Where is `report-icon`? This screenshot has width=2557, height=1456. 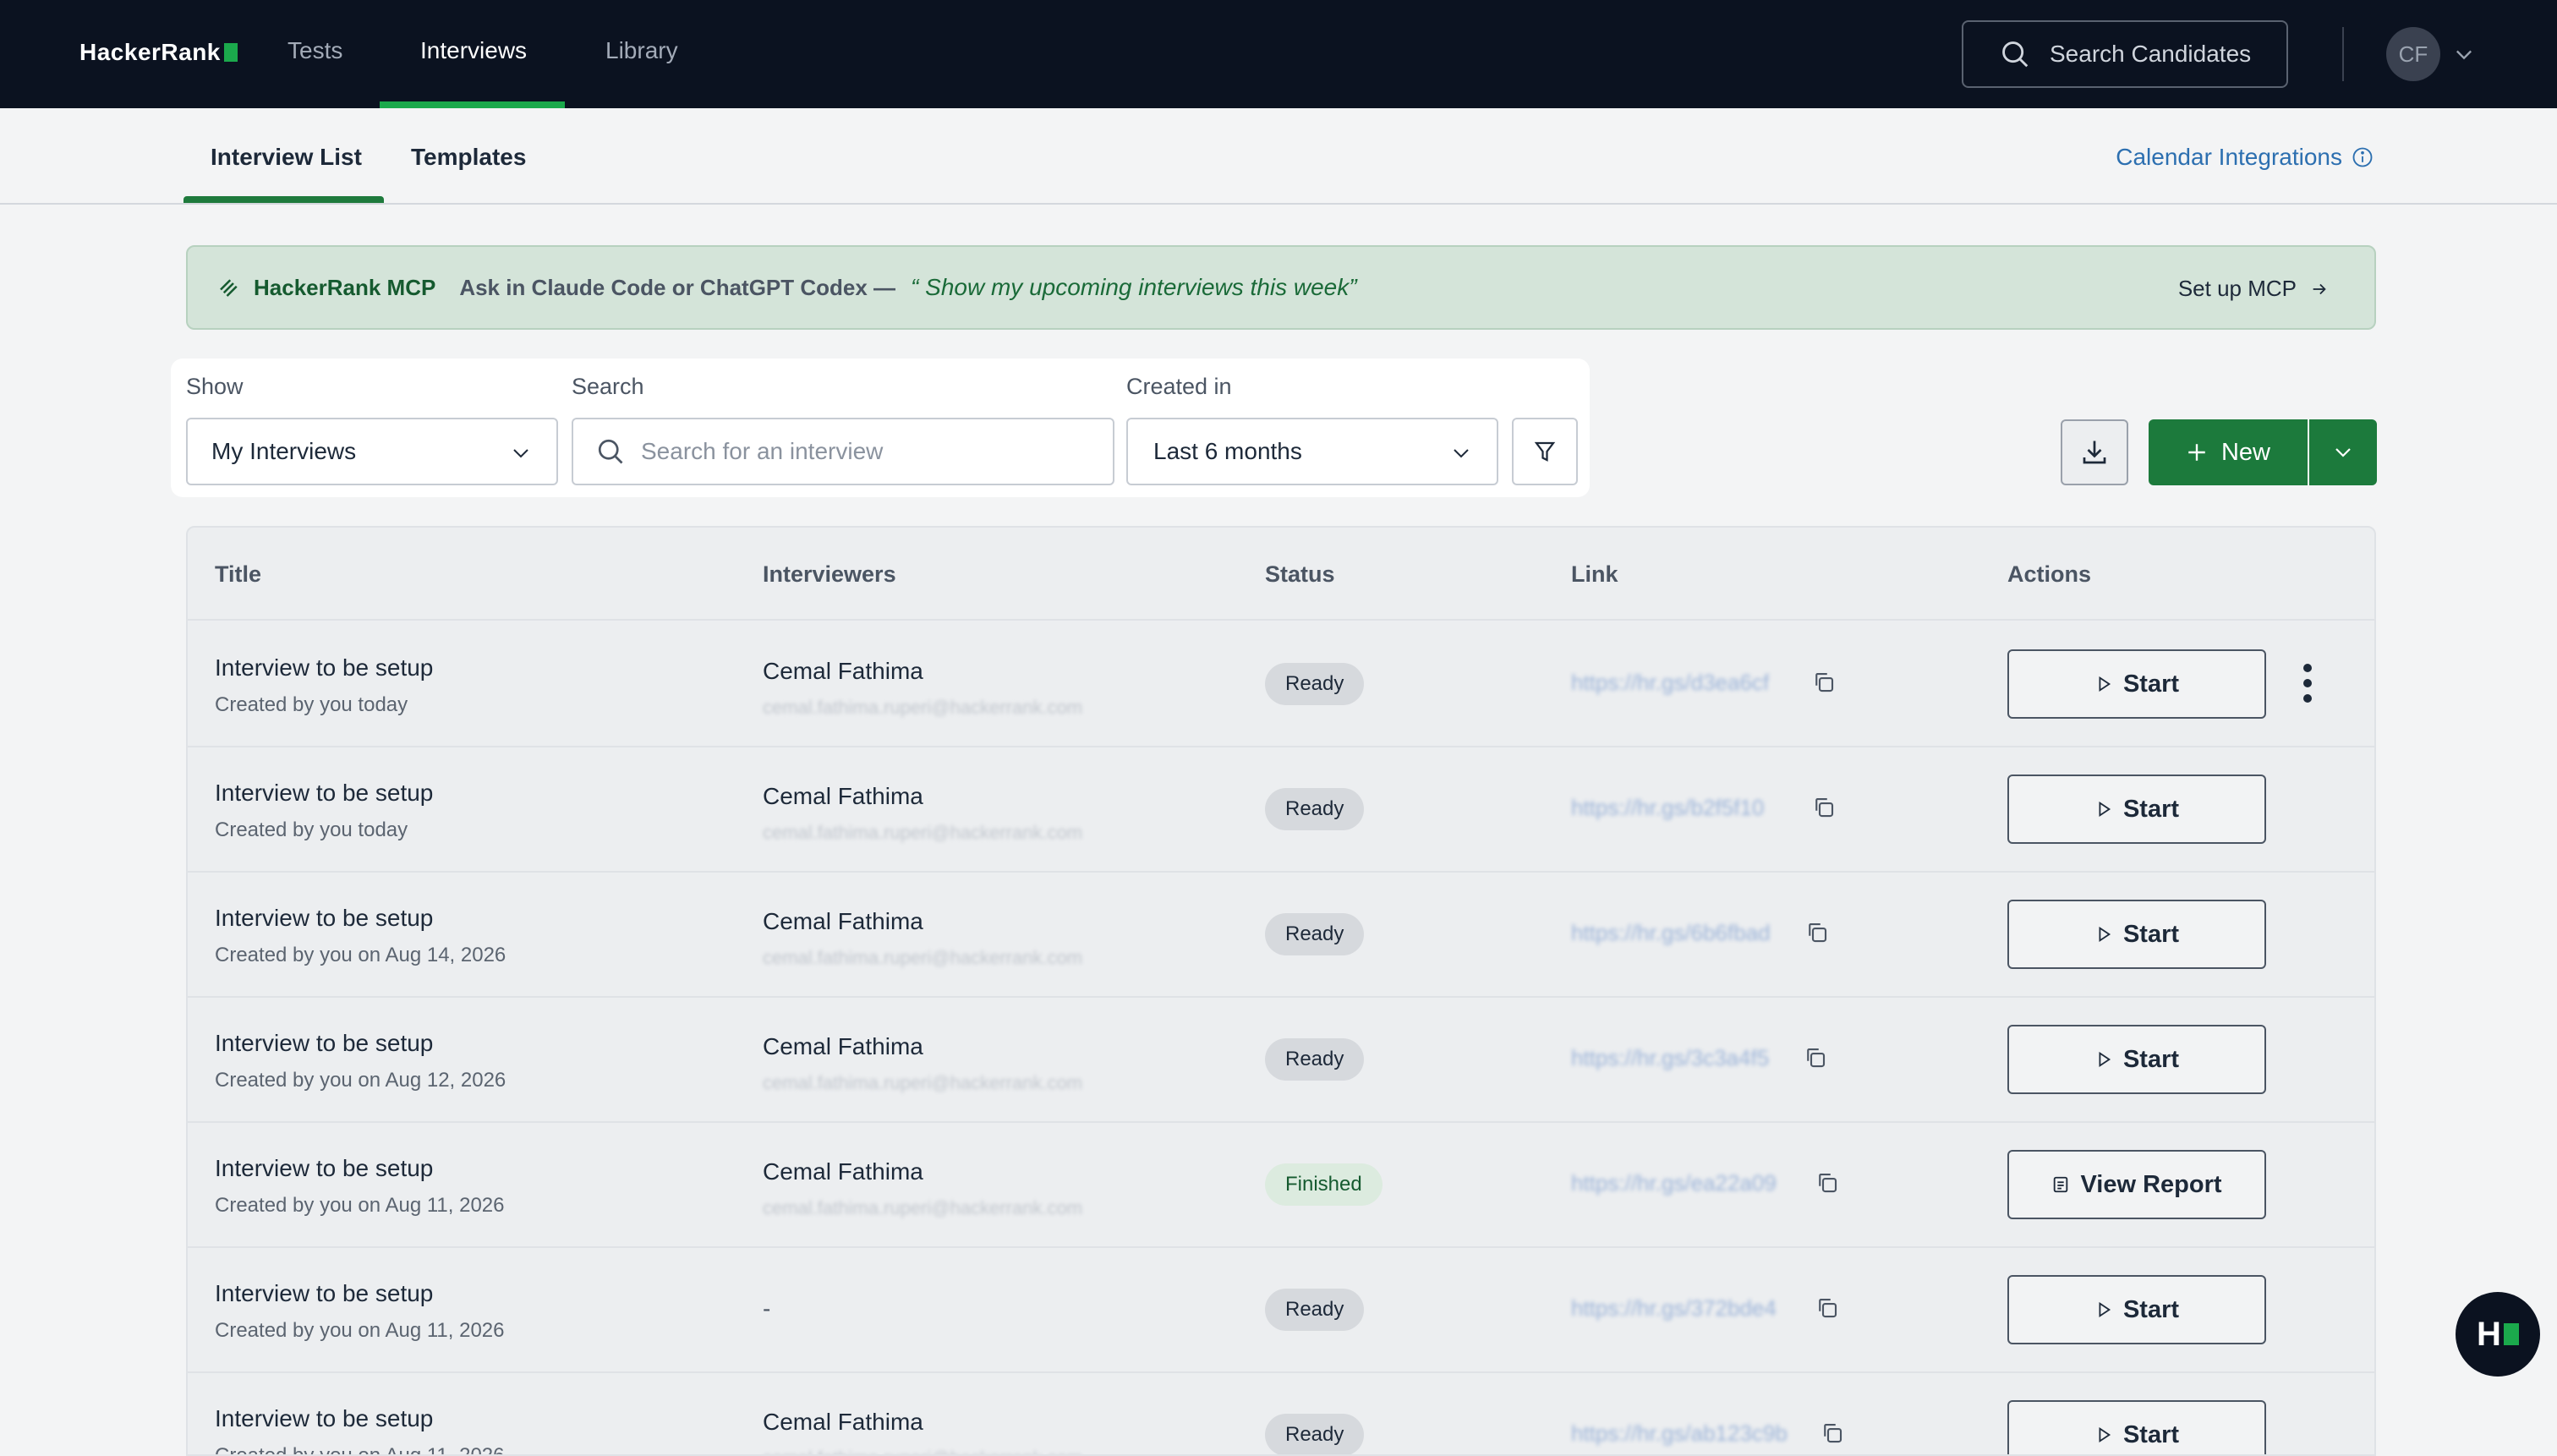
report-icon is located at coordinates (2061, 1185).